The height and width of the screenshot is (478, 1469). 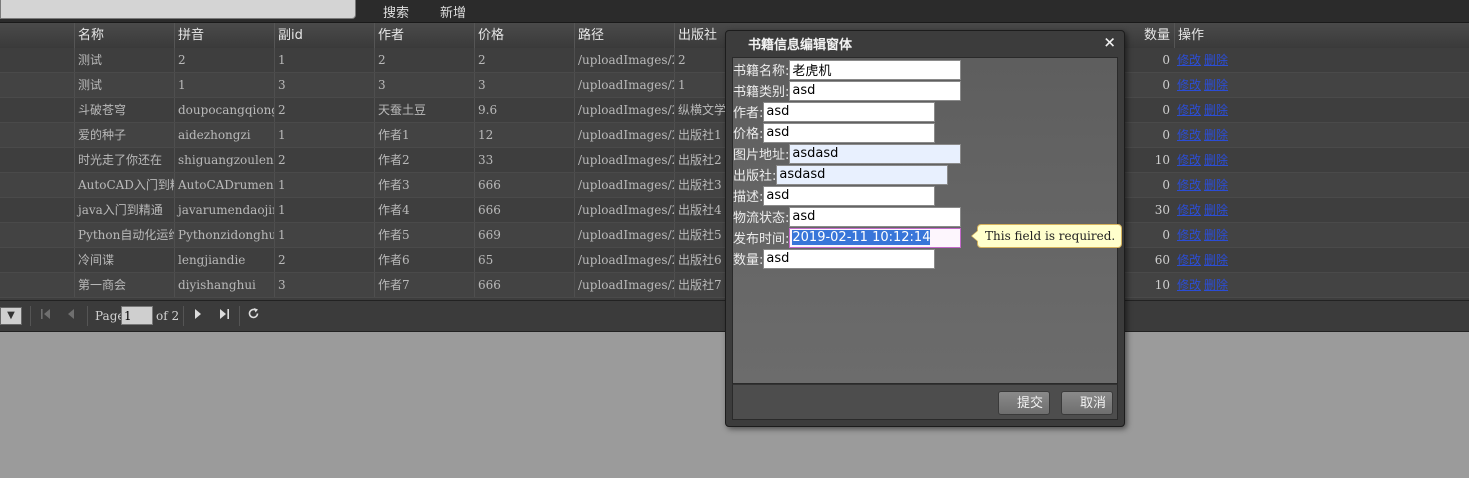 I want to click on next-page-icon, so click(x=198, y=316).